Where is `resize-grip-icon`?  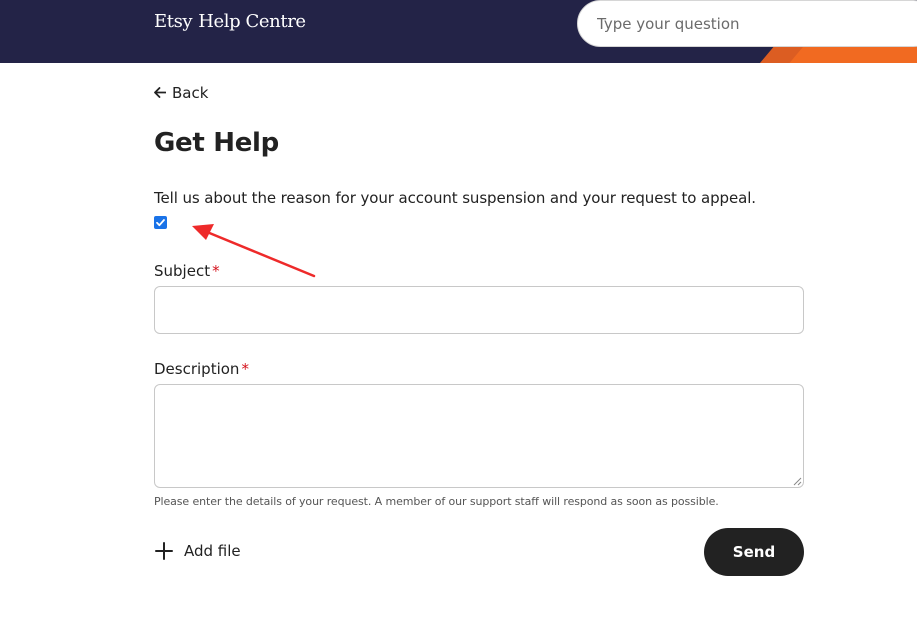
resize-grip-icon is located at coordinates (797, 481).